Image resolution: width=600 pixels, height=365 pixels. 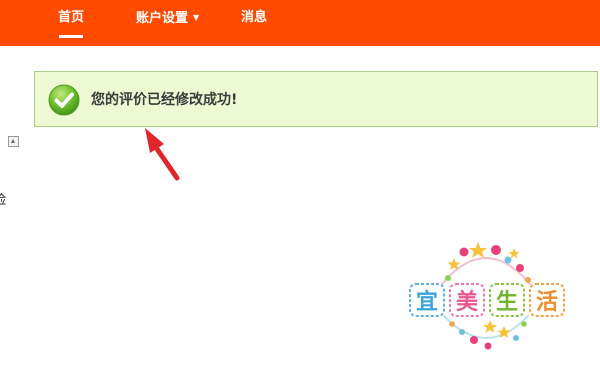 What do you see at coordinates (71, 19) in the screenshot?
I see `nav-home: 首页` at bounding box center [71, 19].